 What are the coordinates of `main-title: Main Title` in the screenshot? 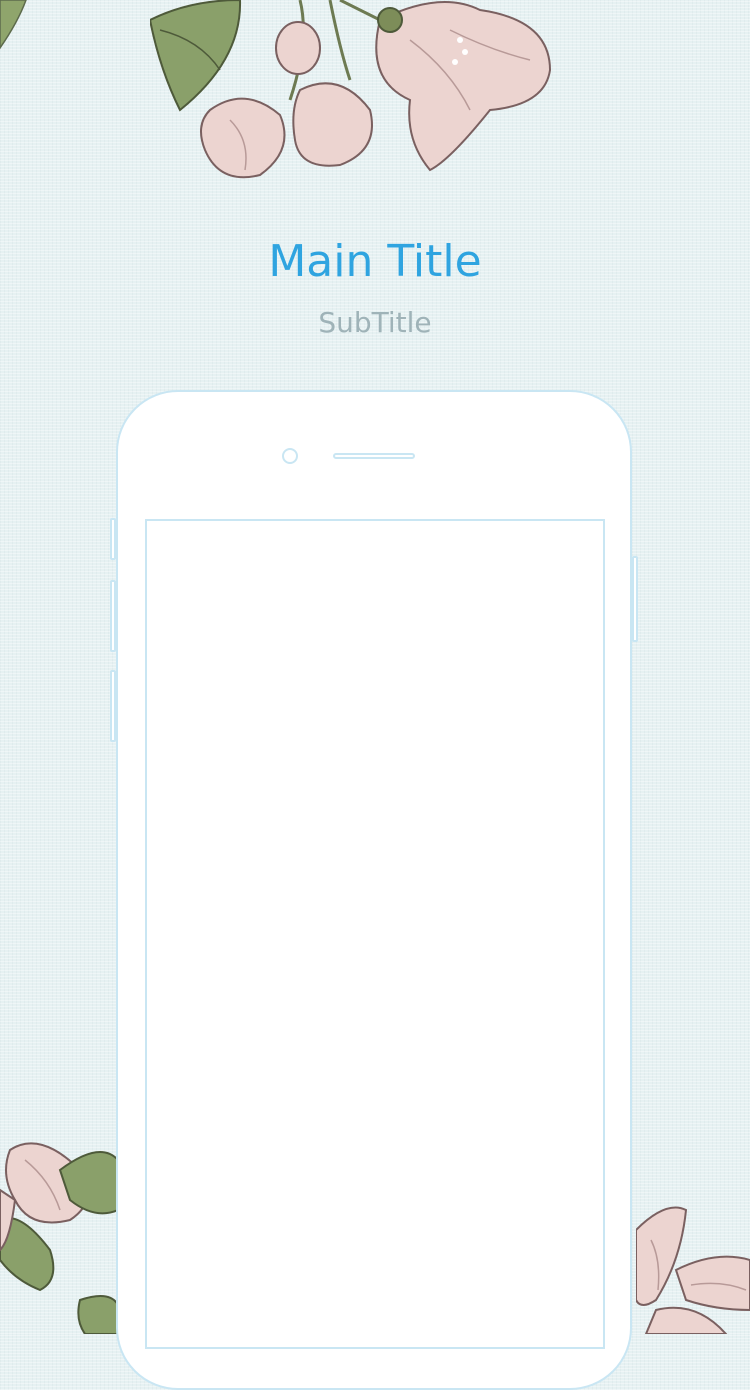 It's located at (375, 261).